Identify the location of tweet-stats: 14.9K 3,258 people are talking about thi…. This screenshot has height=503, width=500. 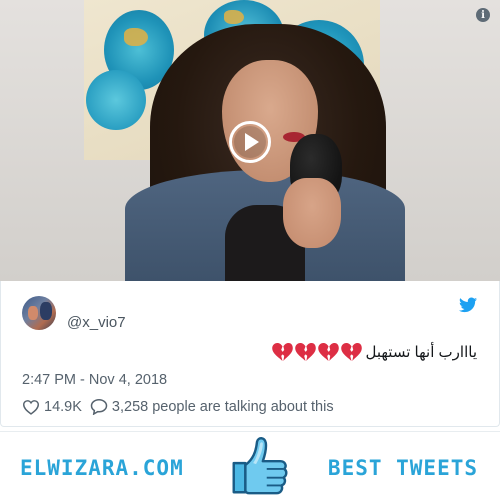
(178, 406).